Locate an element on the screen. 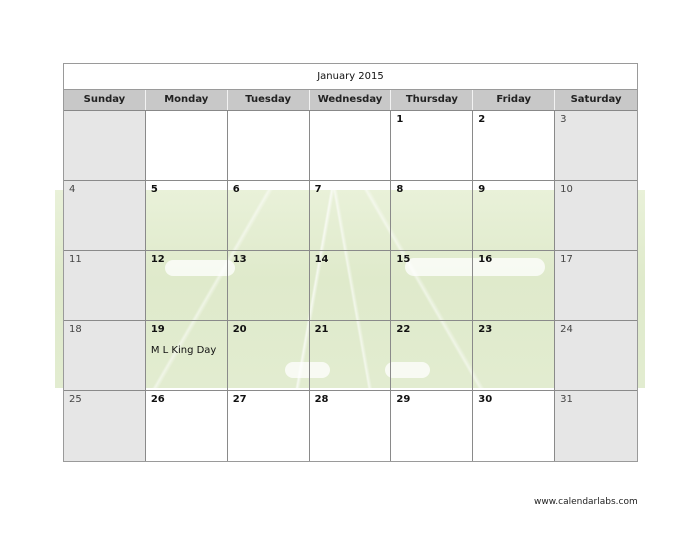  day-number: 8 is located at coordinates (400, 189).